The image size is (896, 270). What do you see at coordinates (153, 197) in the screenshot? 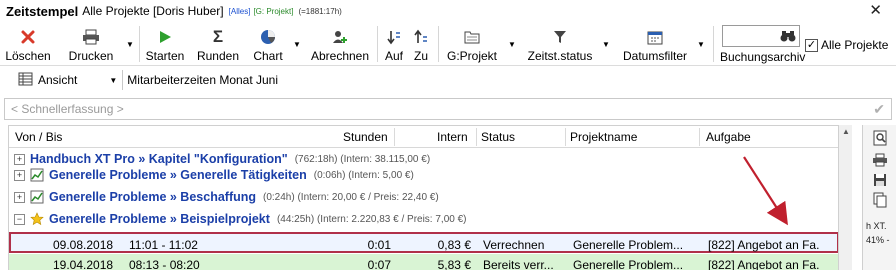
I see `group-name: Generelle Probleme » Beschaffung` at bounding box center [153, 197].